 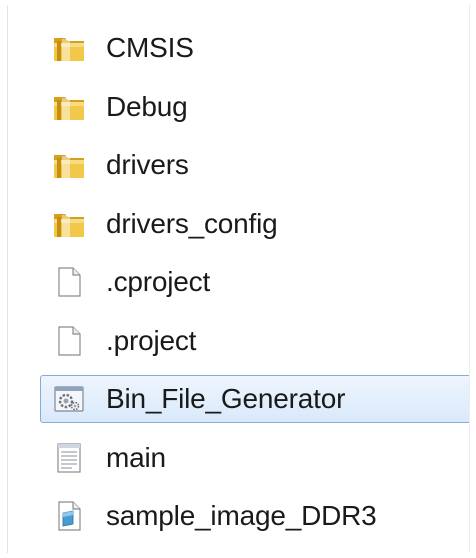 I want to click on list-item-debug: Debug, so click(x=238, y=107).